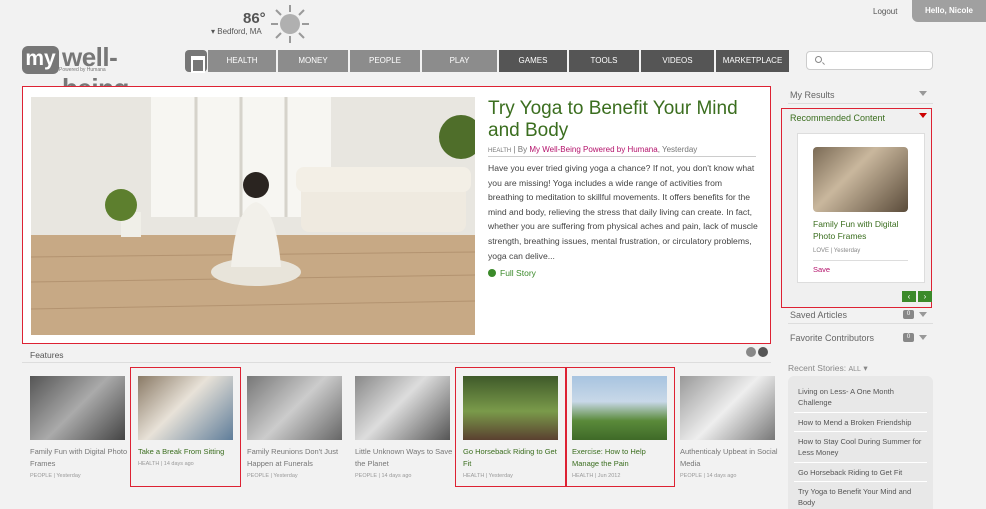 The width and height of the screenshot is (986, 509). Describe the element at coordinates (908, 314) in the screenshot. I see `saved-articles-count: 0` at that location.